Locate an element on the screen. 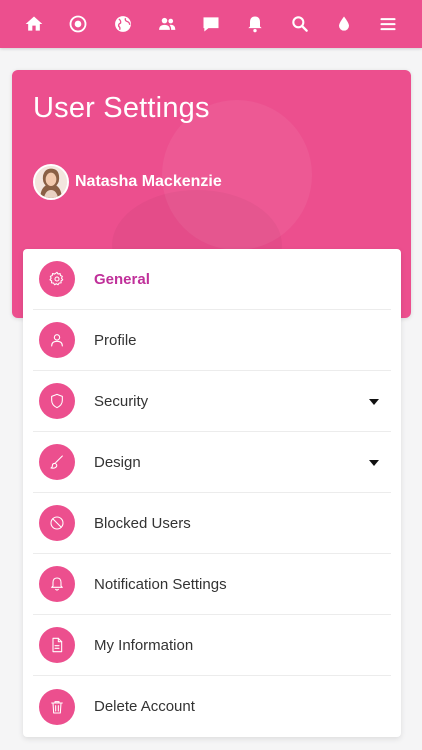 This screenshot has width=422, height=750. menu-item-label: Blocked Users is located at coordinates (142, 523).